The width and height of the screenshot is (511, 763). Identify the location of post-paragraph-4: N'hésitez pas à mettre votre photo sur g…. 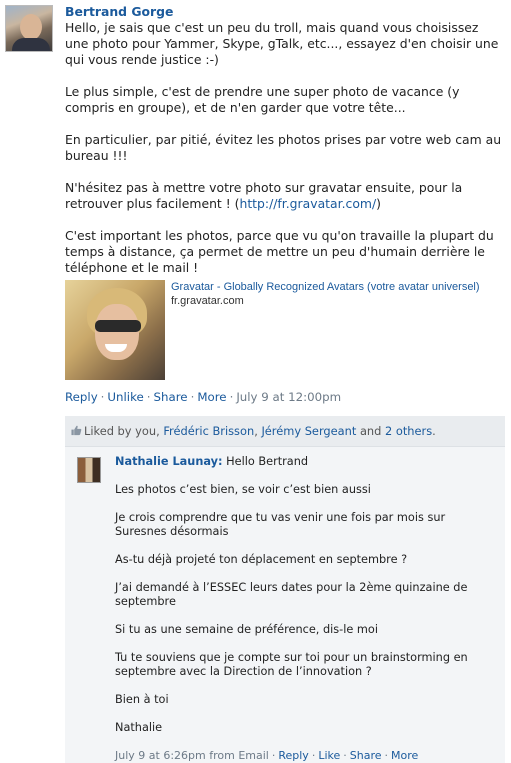
(285, 196).